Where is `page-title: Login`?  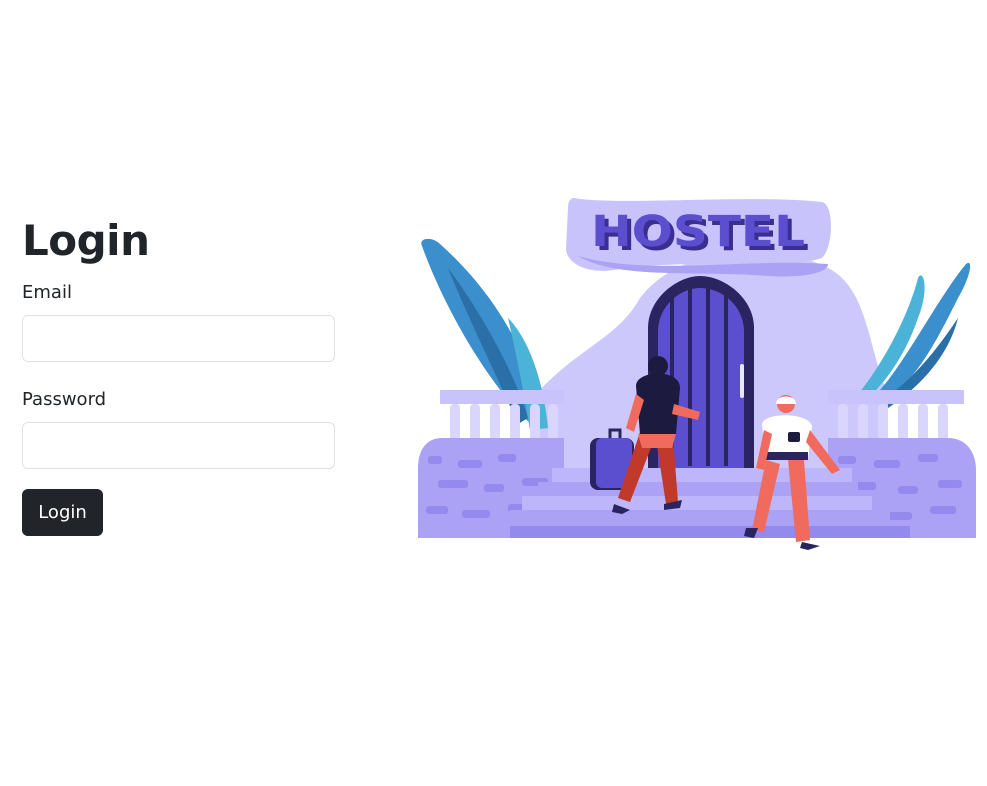
page-title: Login is located at coordinates (86, 240).